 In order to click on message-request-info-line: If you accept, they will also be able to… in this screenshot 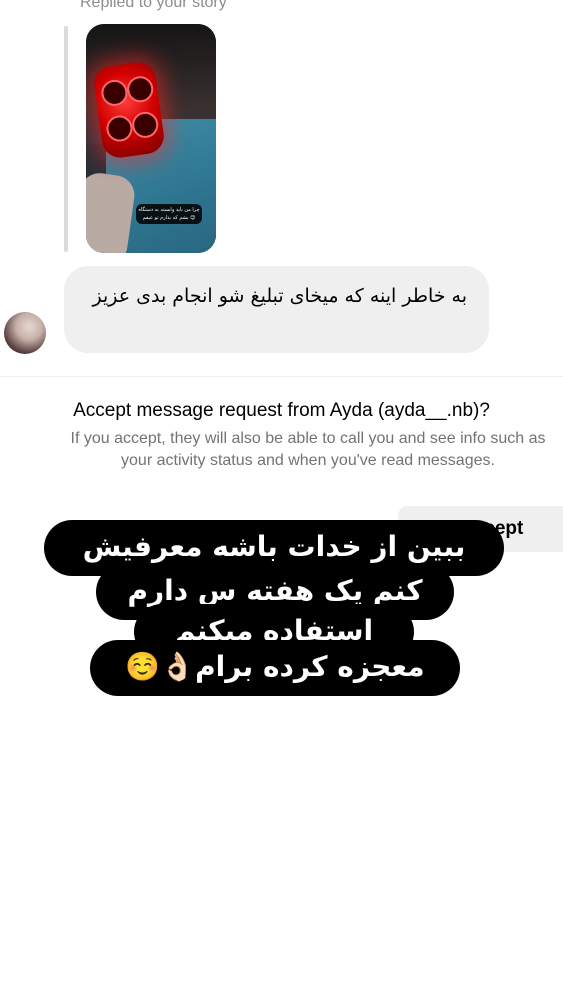, I will do `click(308, 438)`.